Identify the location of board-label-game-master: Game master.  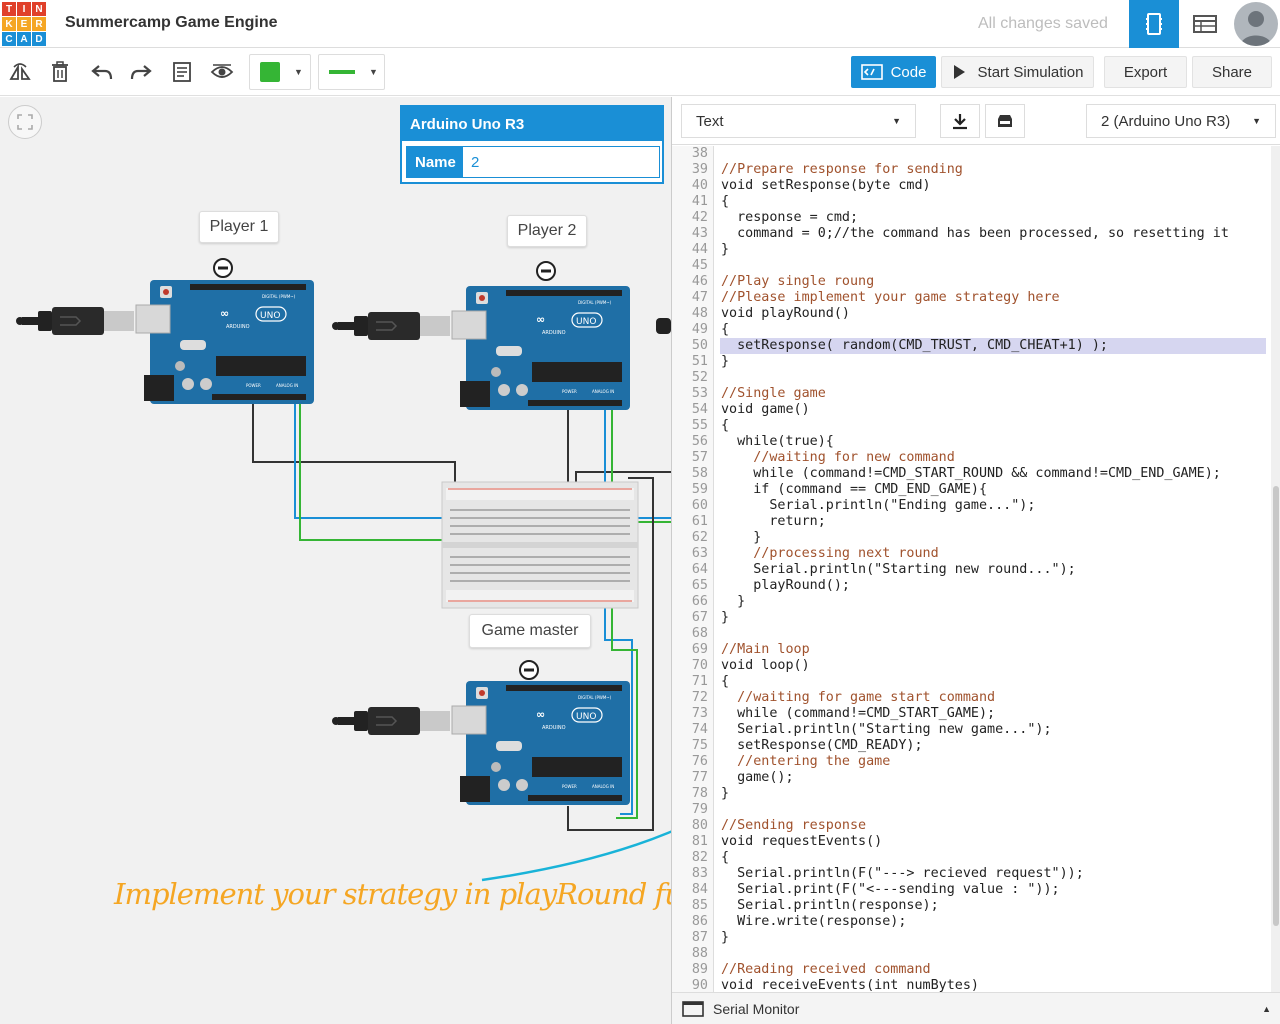
(530, 631).